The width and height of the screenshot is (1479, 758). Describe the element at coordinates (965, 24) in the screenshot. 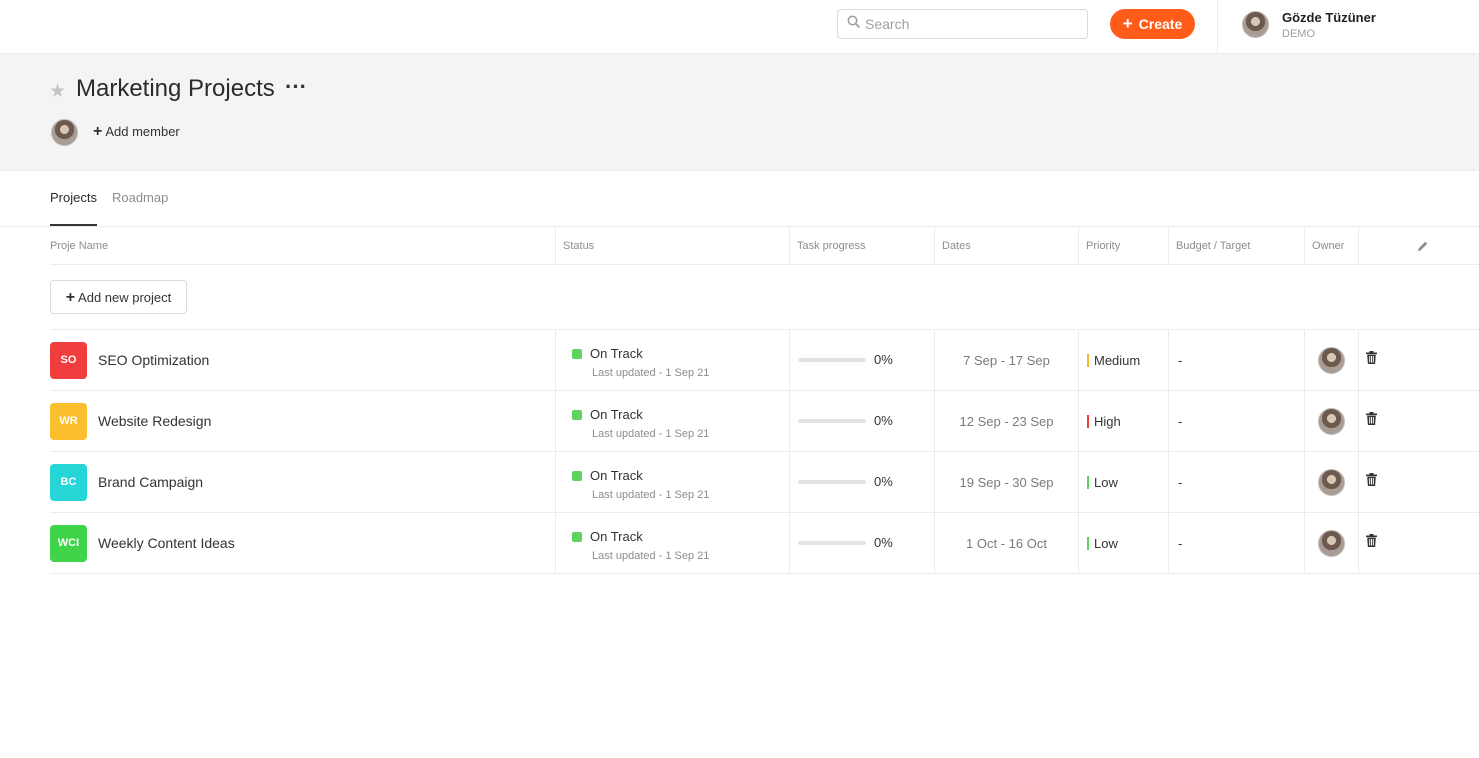

I see `search-input` at that location.